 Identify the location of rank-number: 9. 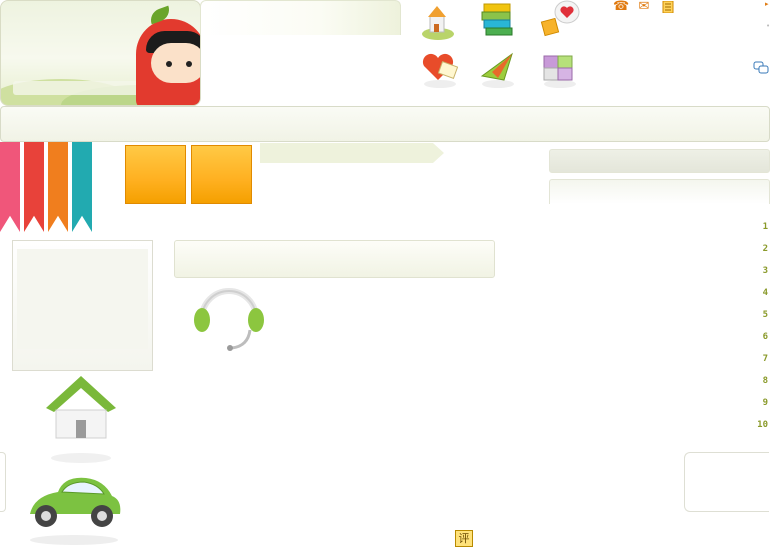
(765, 403).